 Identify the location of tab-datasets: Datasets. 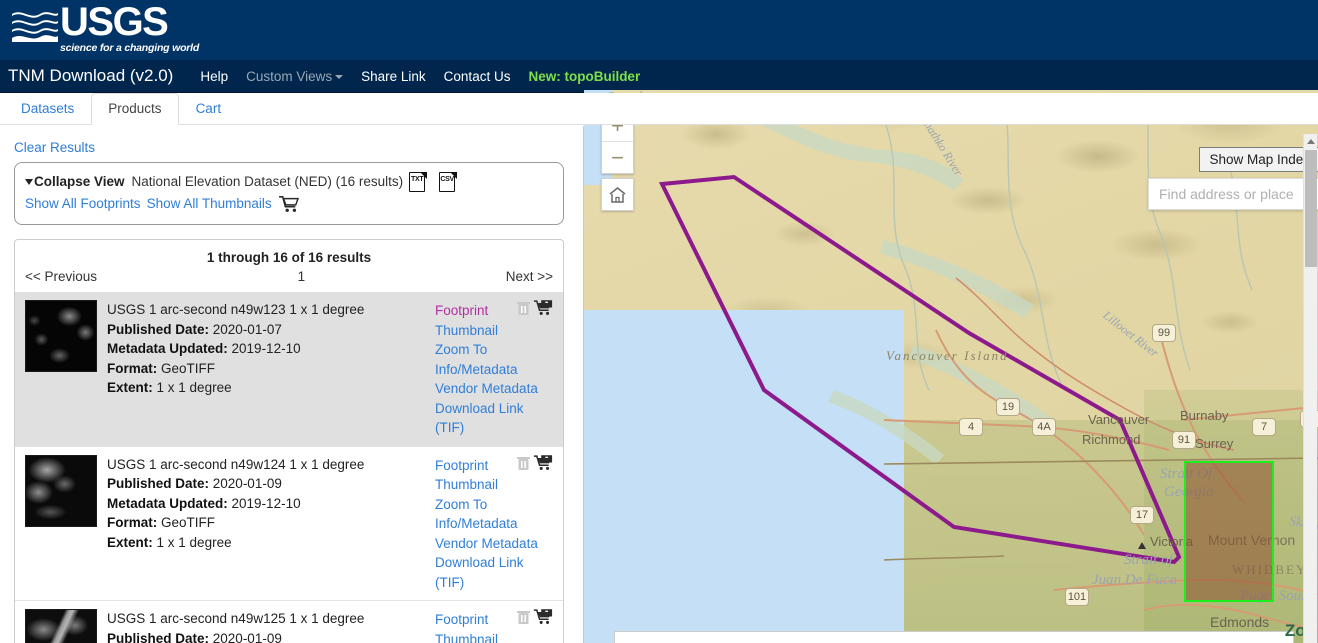
(47, 108).